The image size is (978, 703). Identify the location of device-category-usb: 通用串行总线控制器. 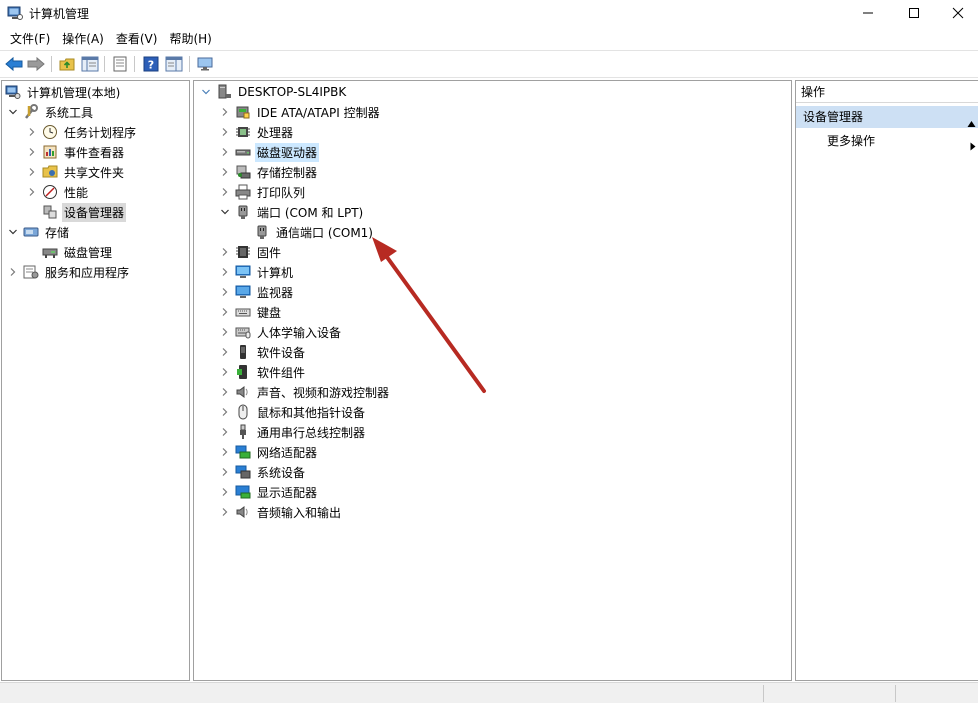
(293, 432).